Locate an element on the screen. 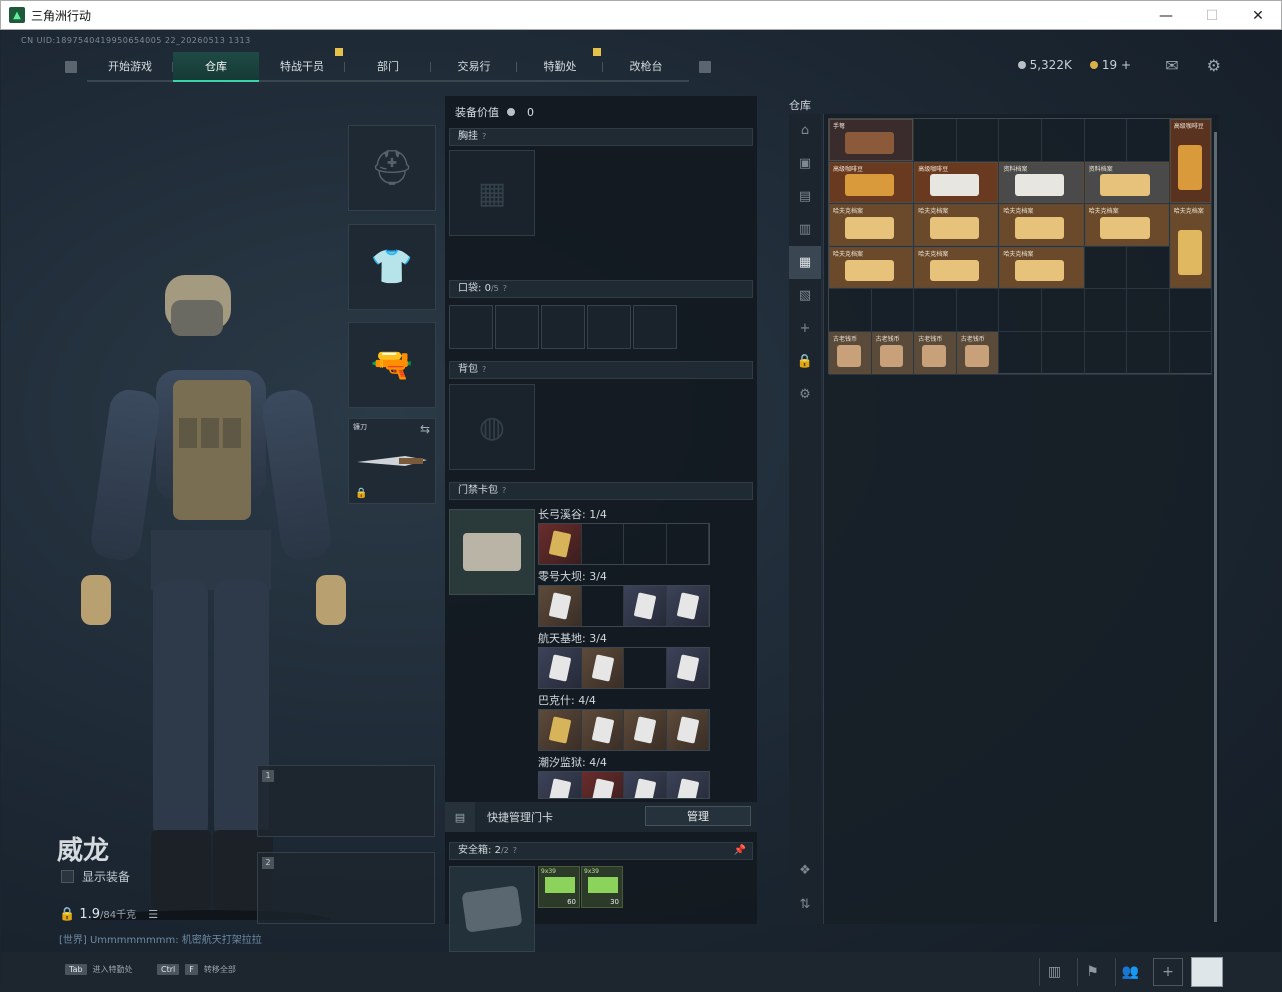  nav-prev-icon is located at coordinates (71, 67).